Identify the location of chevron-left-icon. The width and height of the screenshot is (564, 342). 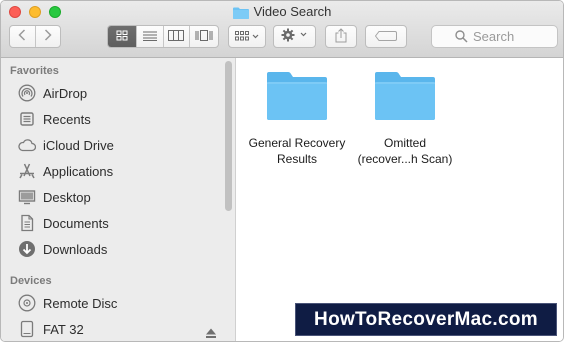
(22, 37).